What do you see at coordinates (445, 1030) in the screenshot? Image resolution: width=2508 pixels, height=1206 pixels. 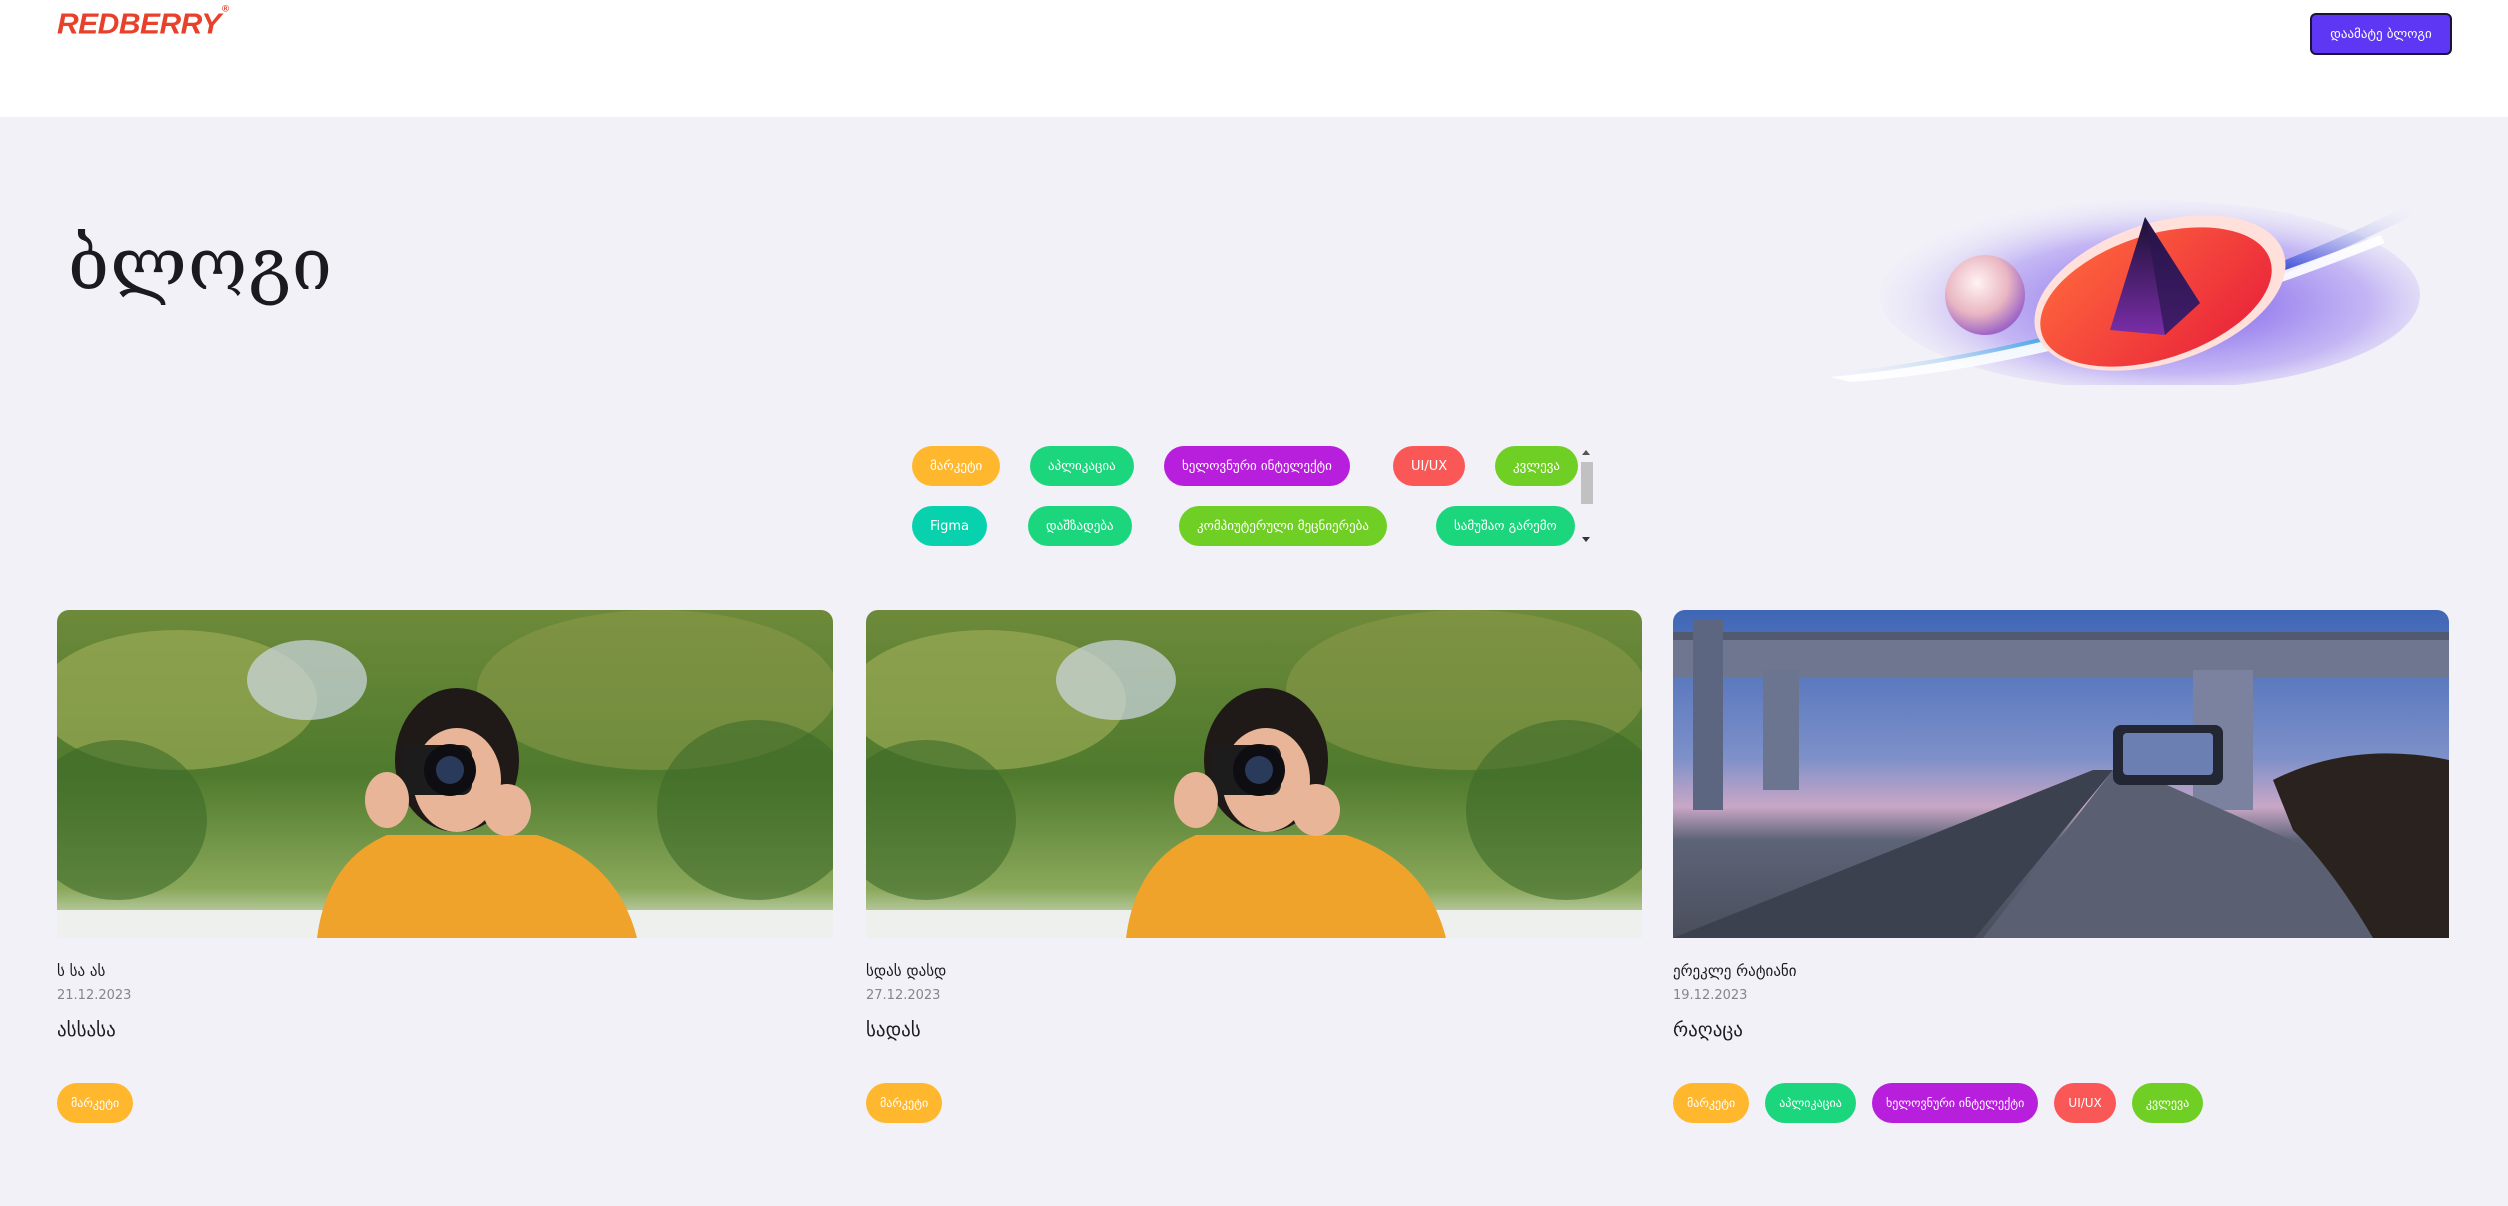 I see `blog-card-title: ასსასა` at bounding box center [445, 1030].